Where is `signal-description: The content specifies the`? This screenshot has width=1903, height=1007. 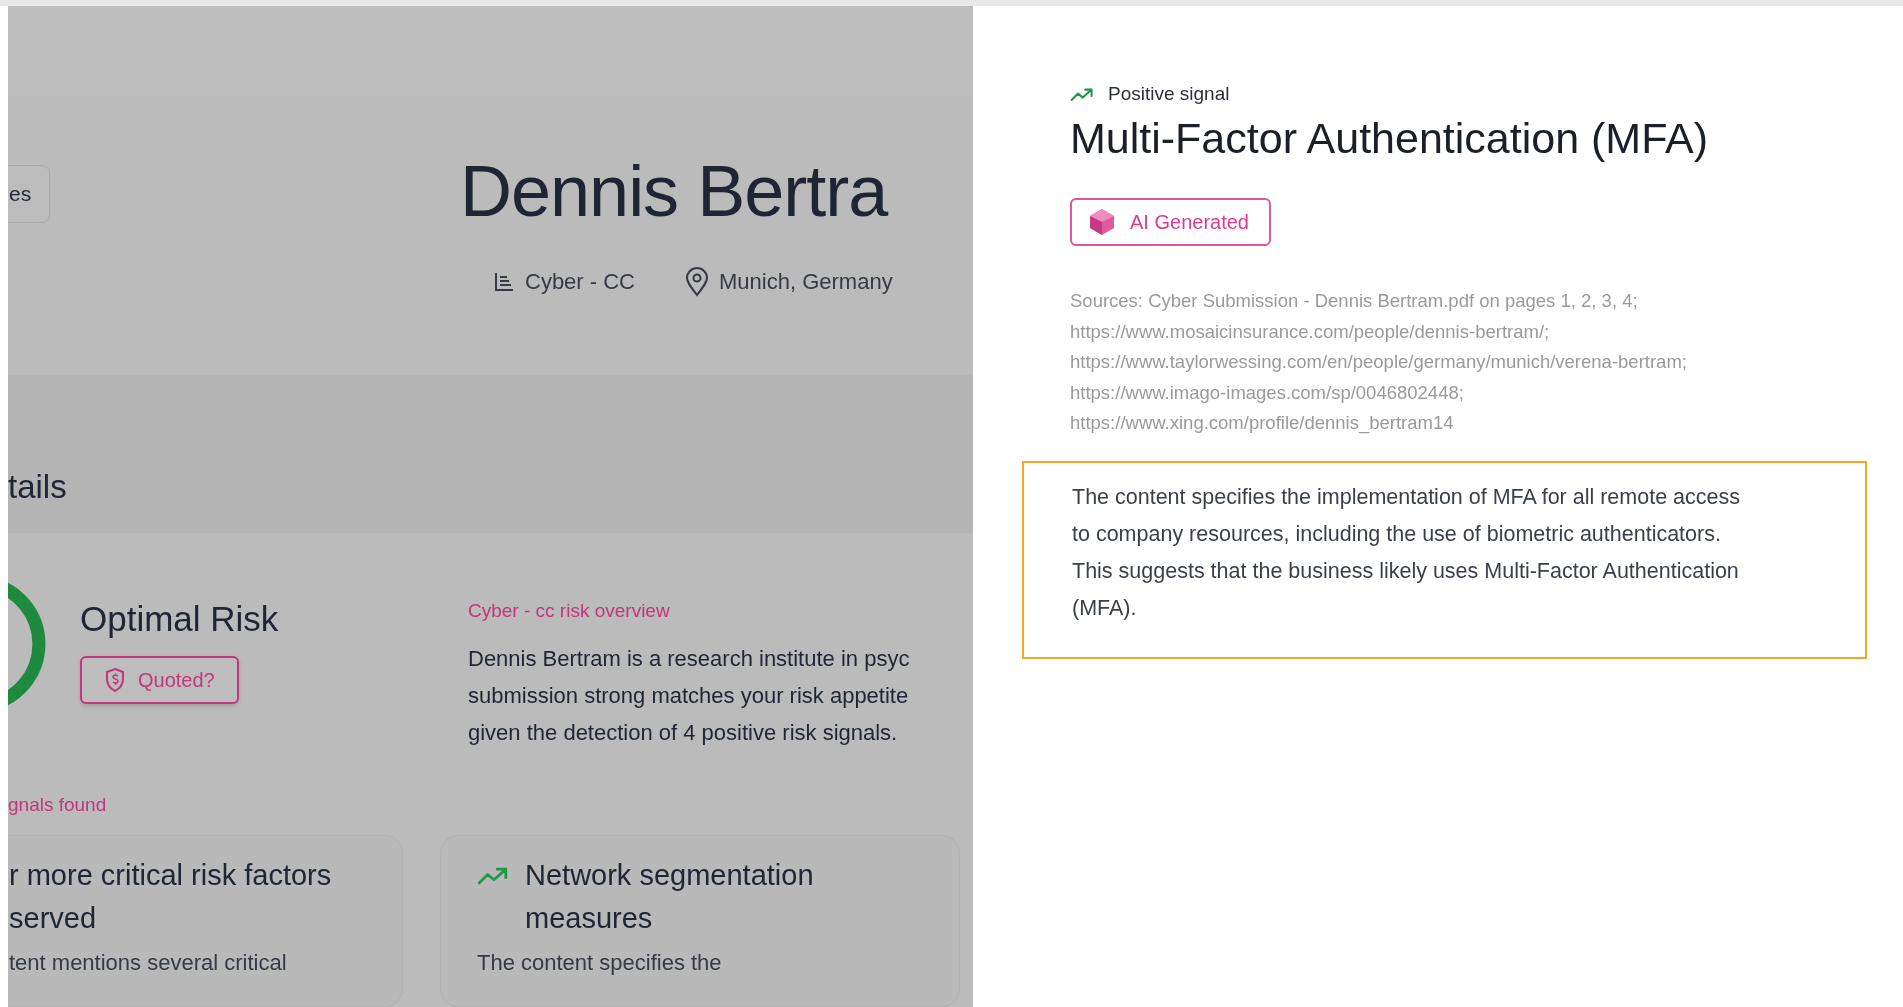 signal-description: The content specifies the is located at coordinates (599, 963).